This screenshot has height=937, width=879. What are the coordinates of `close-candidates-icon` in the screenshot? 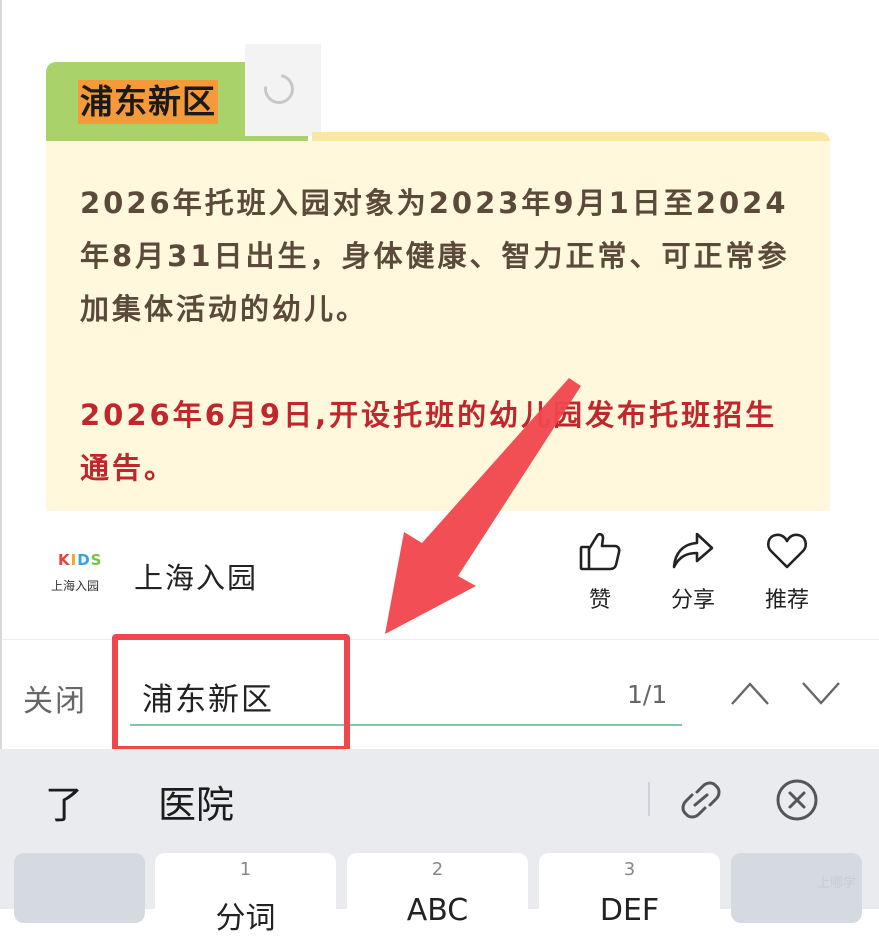 It's located at (797, 800).